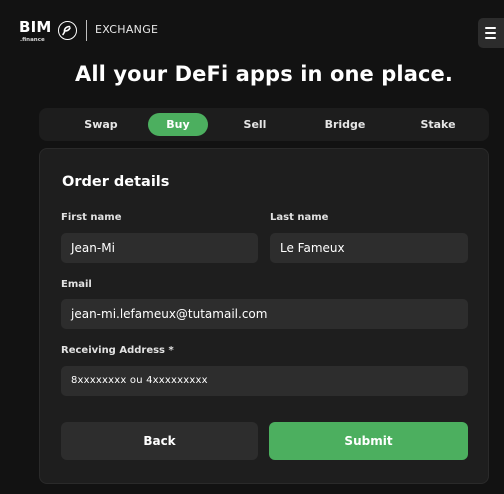  What do you see at coordinates (101, 124) in the screenshot?
I see `tab-swap: Swap` at bounding box center [101, 124].